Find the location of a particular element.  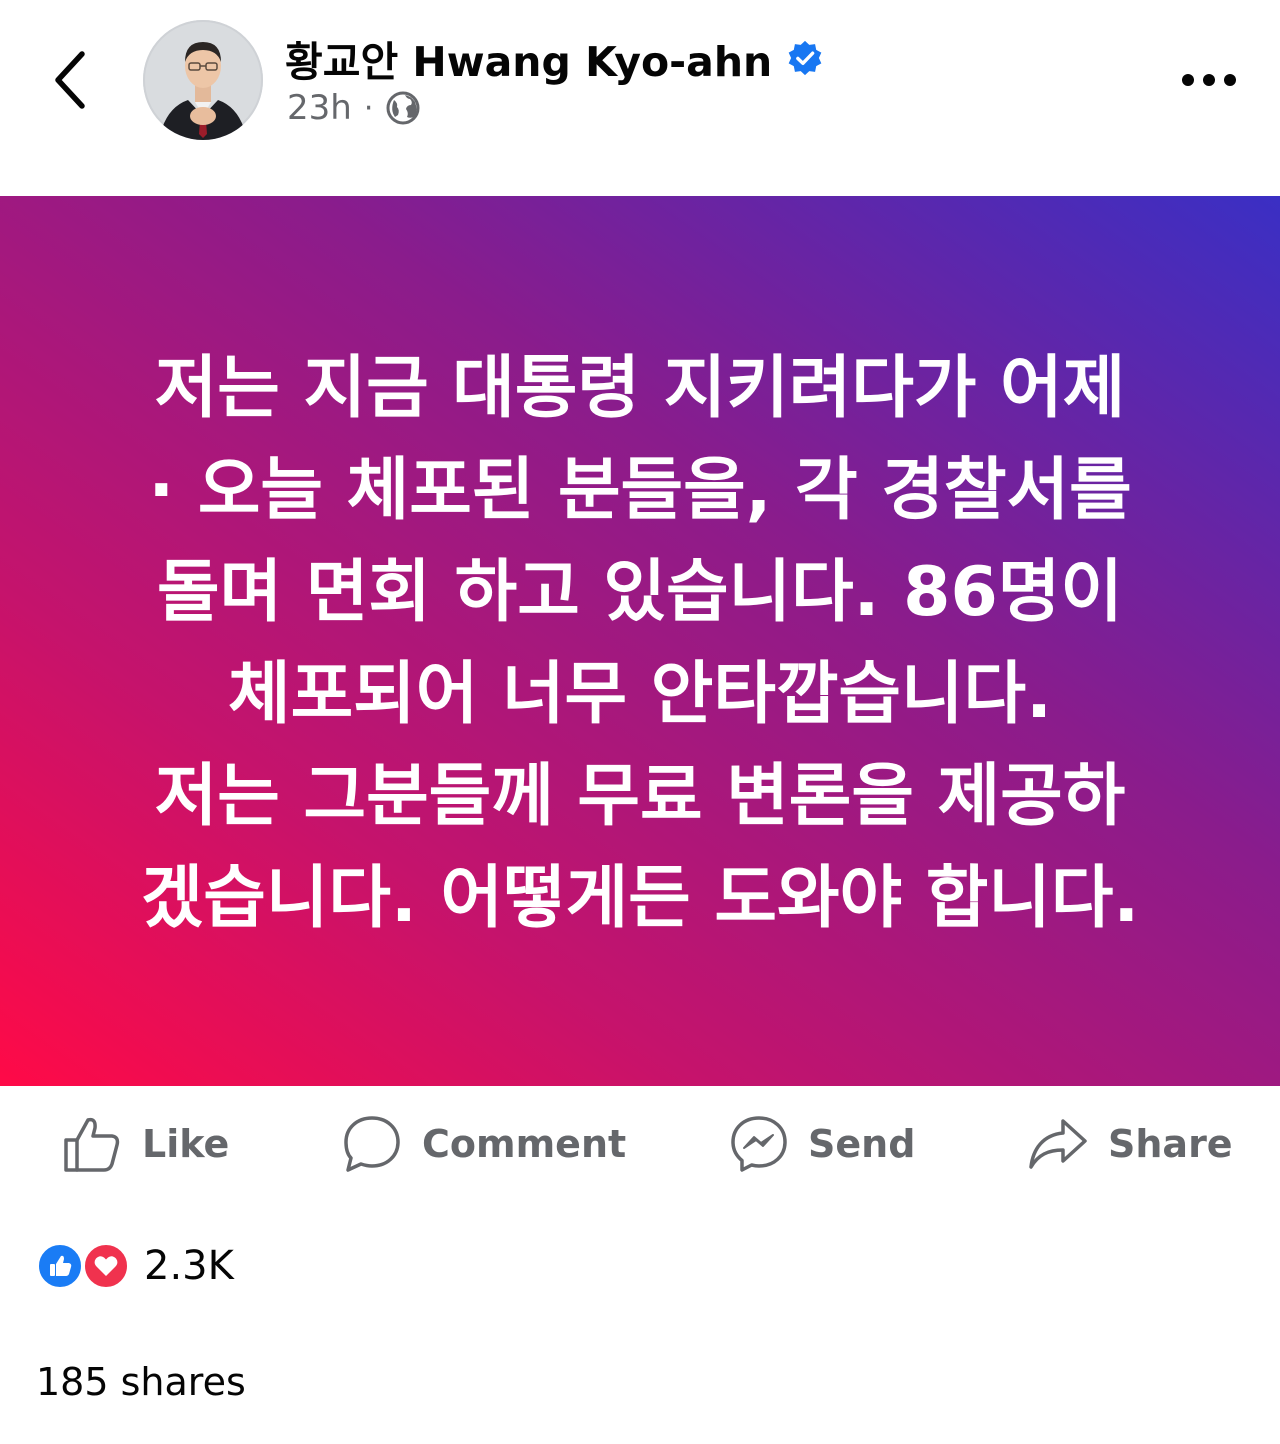

post-line: 체포되어 너무 안타깝습니다. is located at coordinates (640, 694).